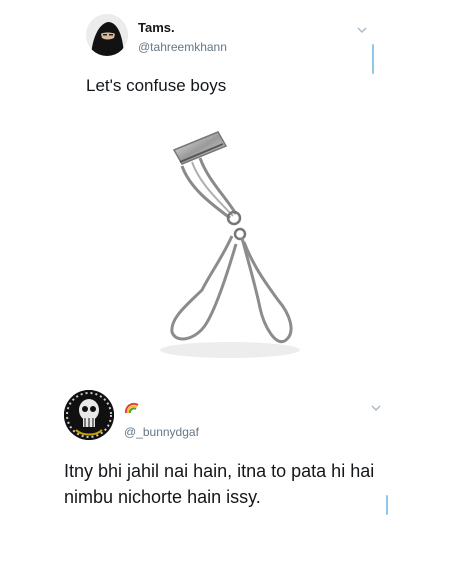 The image size is (450, 562). I want to click on eyelash-curler-image, so click(230, 244).